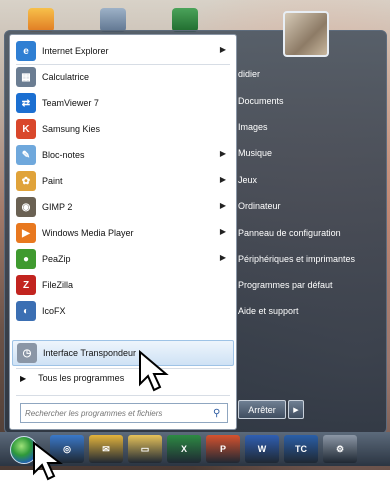  Describe the element at coordinates (113, 20) in the screenshot. I see `desktop-icon-network` at that location.